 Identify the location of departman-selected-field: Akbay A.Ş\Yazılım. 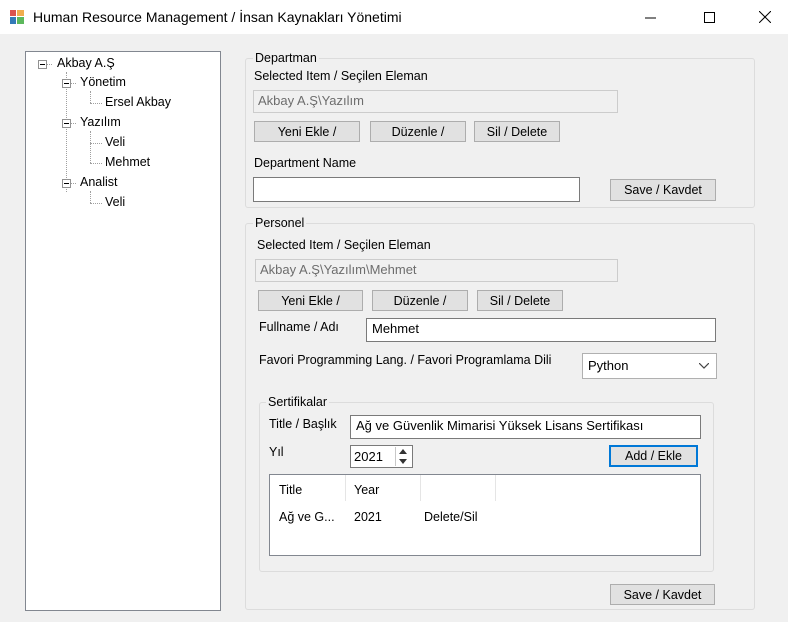
(435, 101).